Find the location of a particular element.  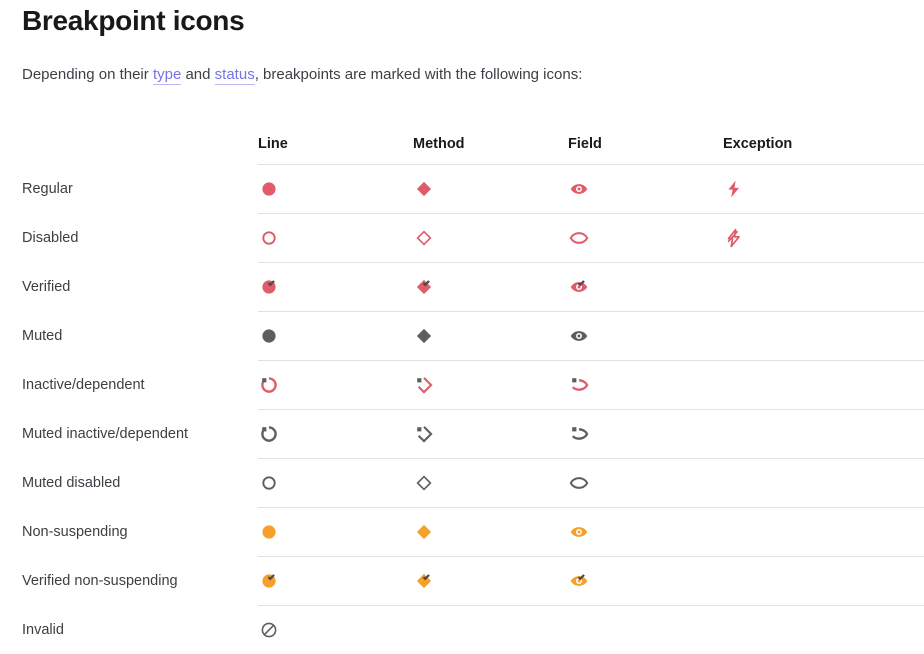

lightning-filled-red-icon is located at coordinates (734, 189).